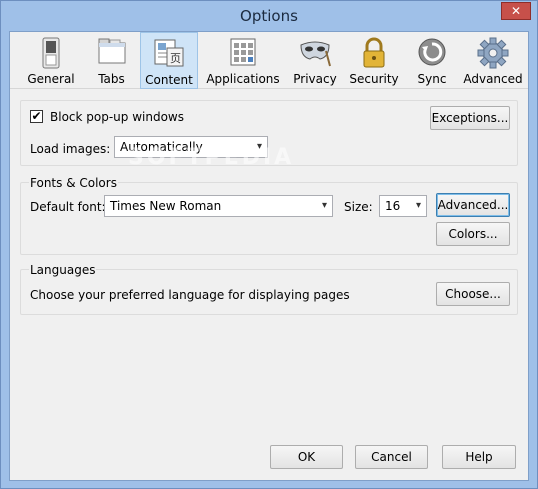 The width and height of the screenshot is (538, 489). Describe the element at coordinates (73, 183) in the screenshot. I see `fonts-colors-legend: Fonts & Colors` at that location.